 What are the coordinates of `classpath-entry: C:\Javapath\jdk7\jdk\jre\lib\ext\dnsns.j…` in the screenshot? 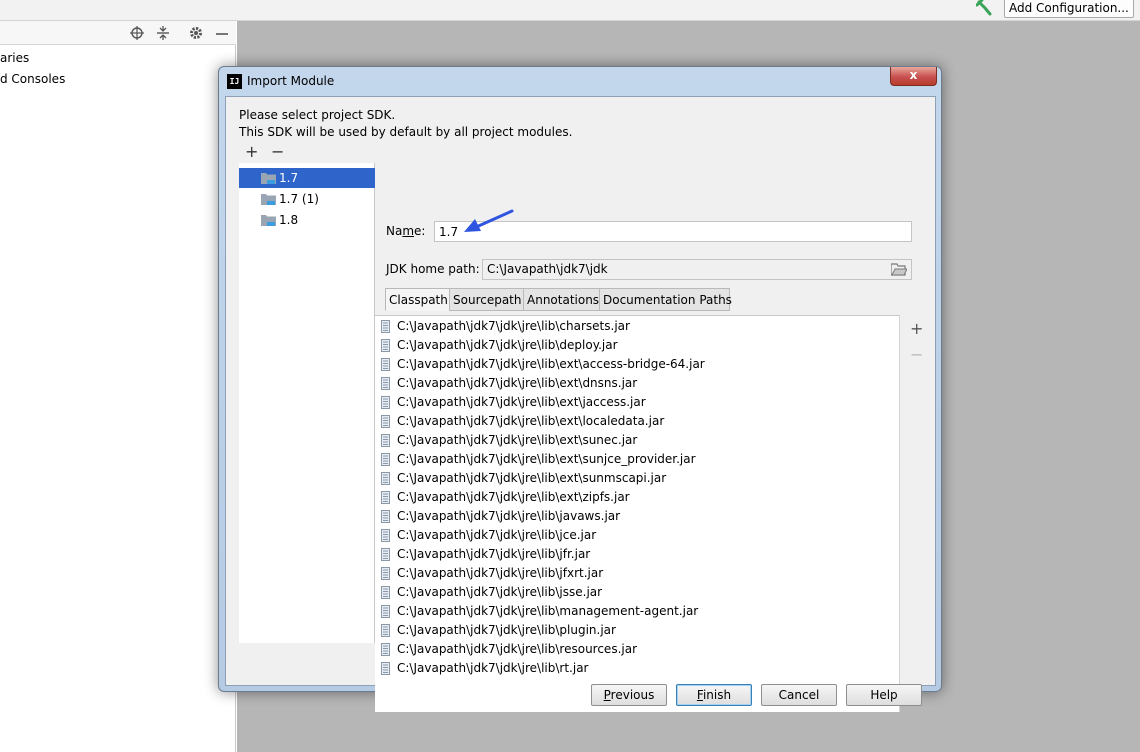 It's located at (517, 383).